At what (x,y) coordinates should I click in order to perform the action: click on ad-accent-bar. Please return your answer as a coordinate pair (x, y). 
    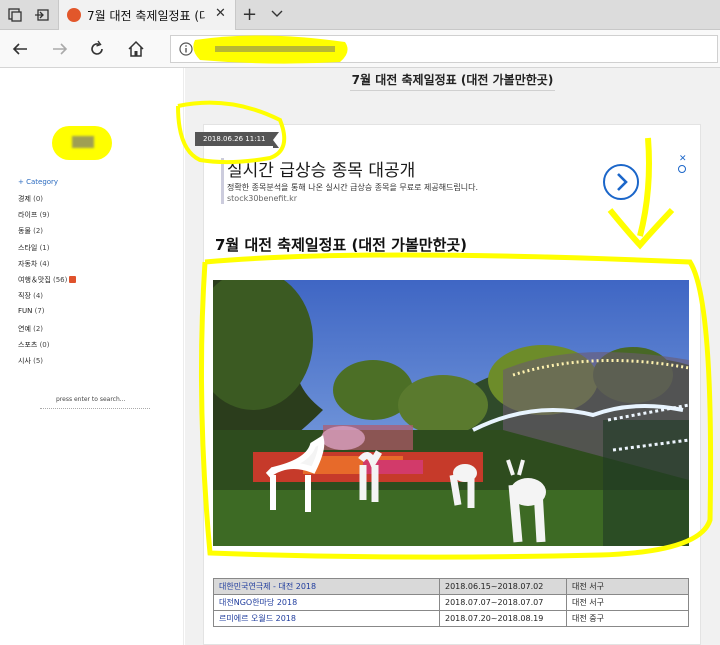
    Looking at the image, I should click on (222, 181).